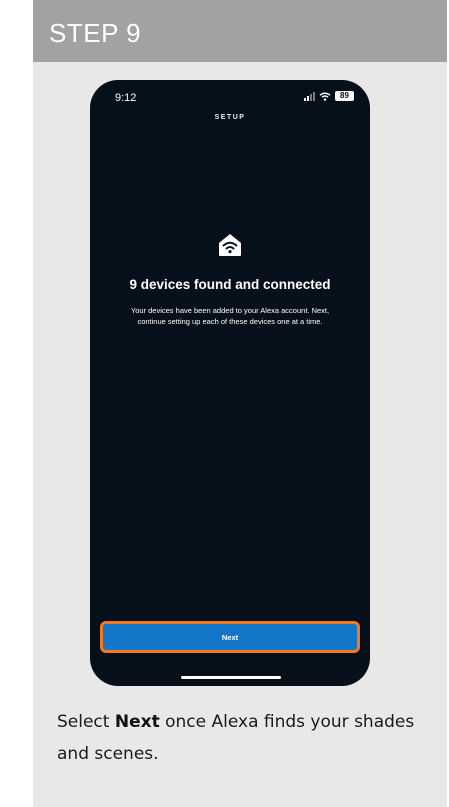  Describe the element at coordinates (309, 96) in the screenshot. I see `signal-icon` at that location.